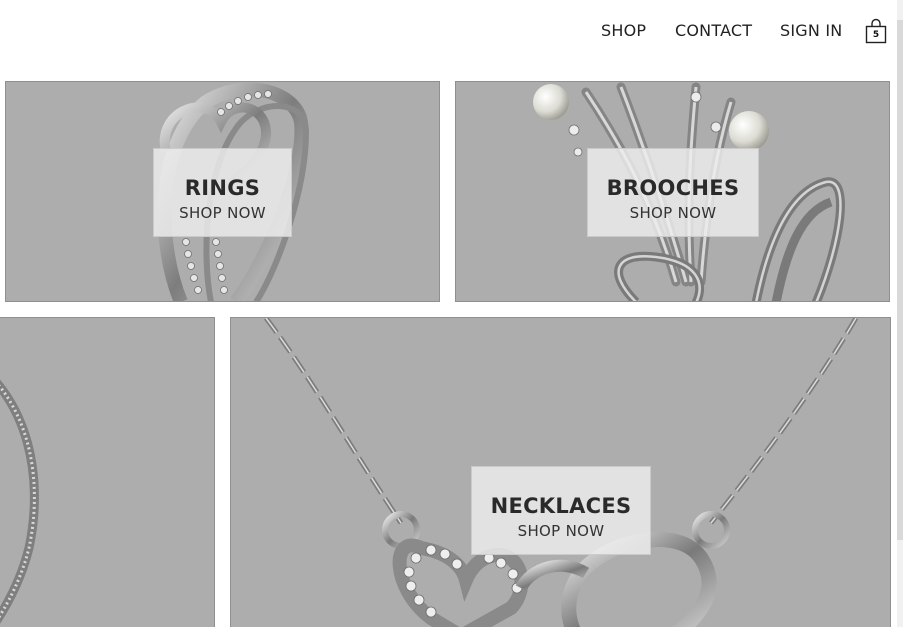 This screenshot has width=903, height=627. I want to click on brooches-title: BROOCHES, so click(673, 188).